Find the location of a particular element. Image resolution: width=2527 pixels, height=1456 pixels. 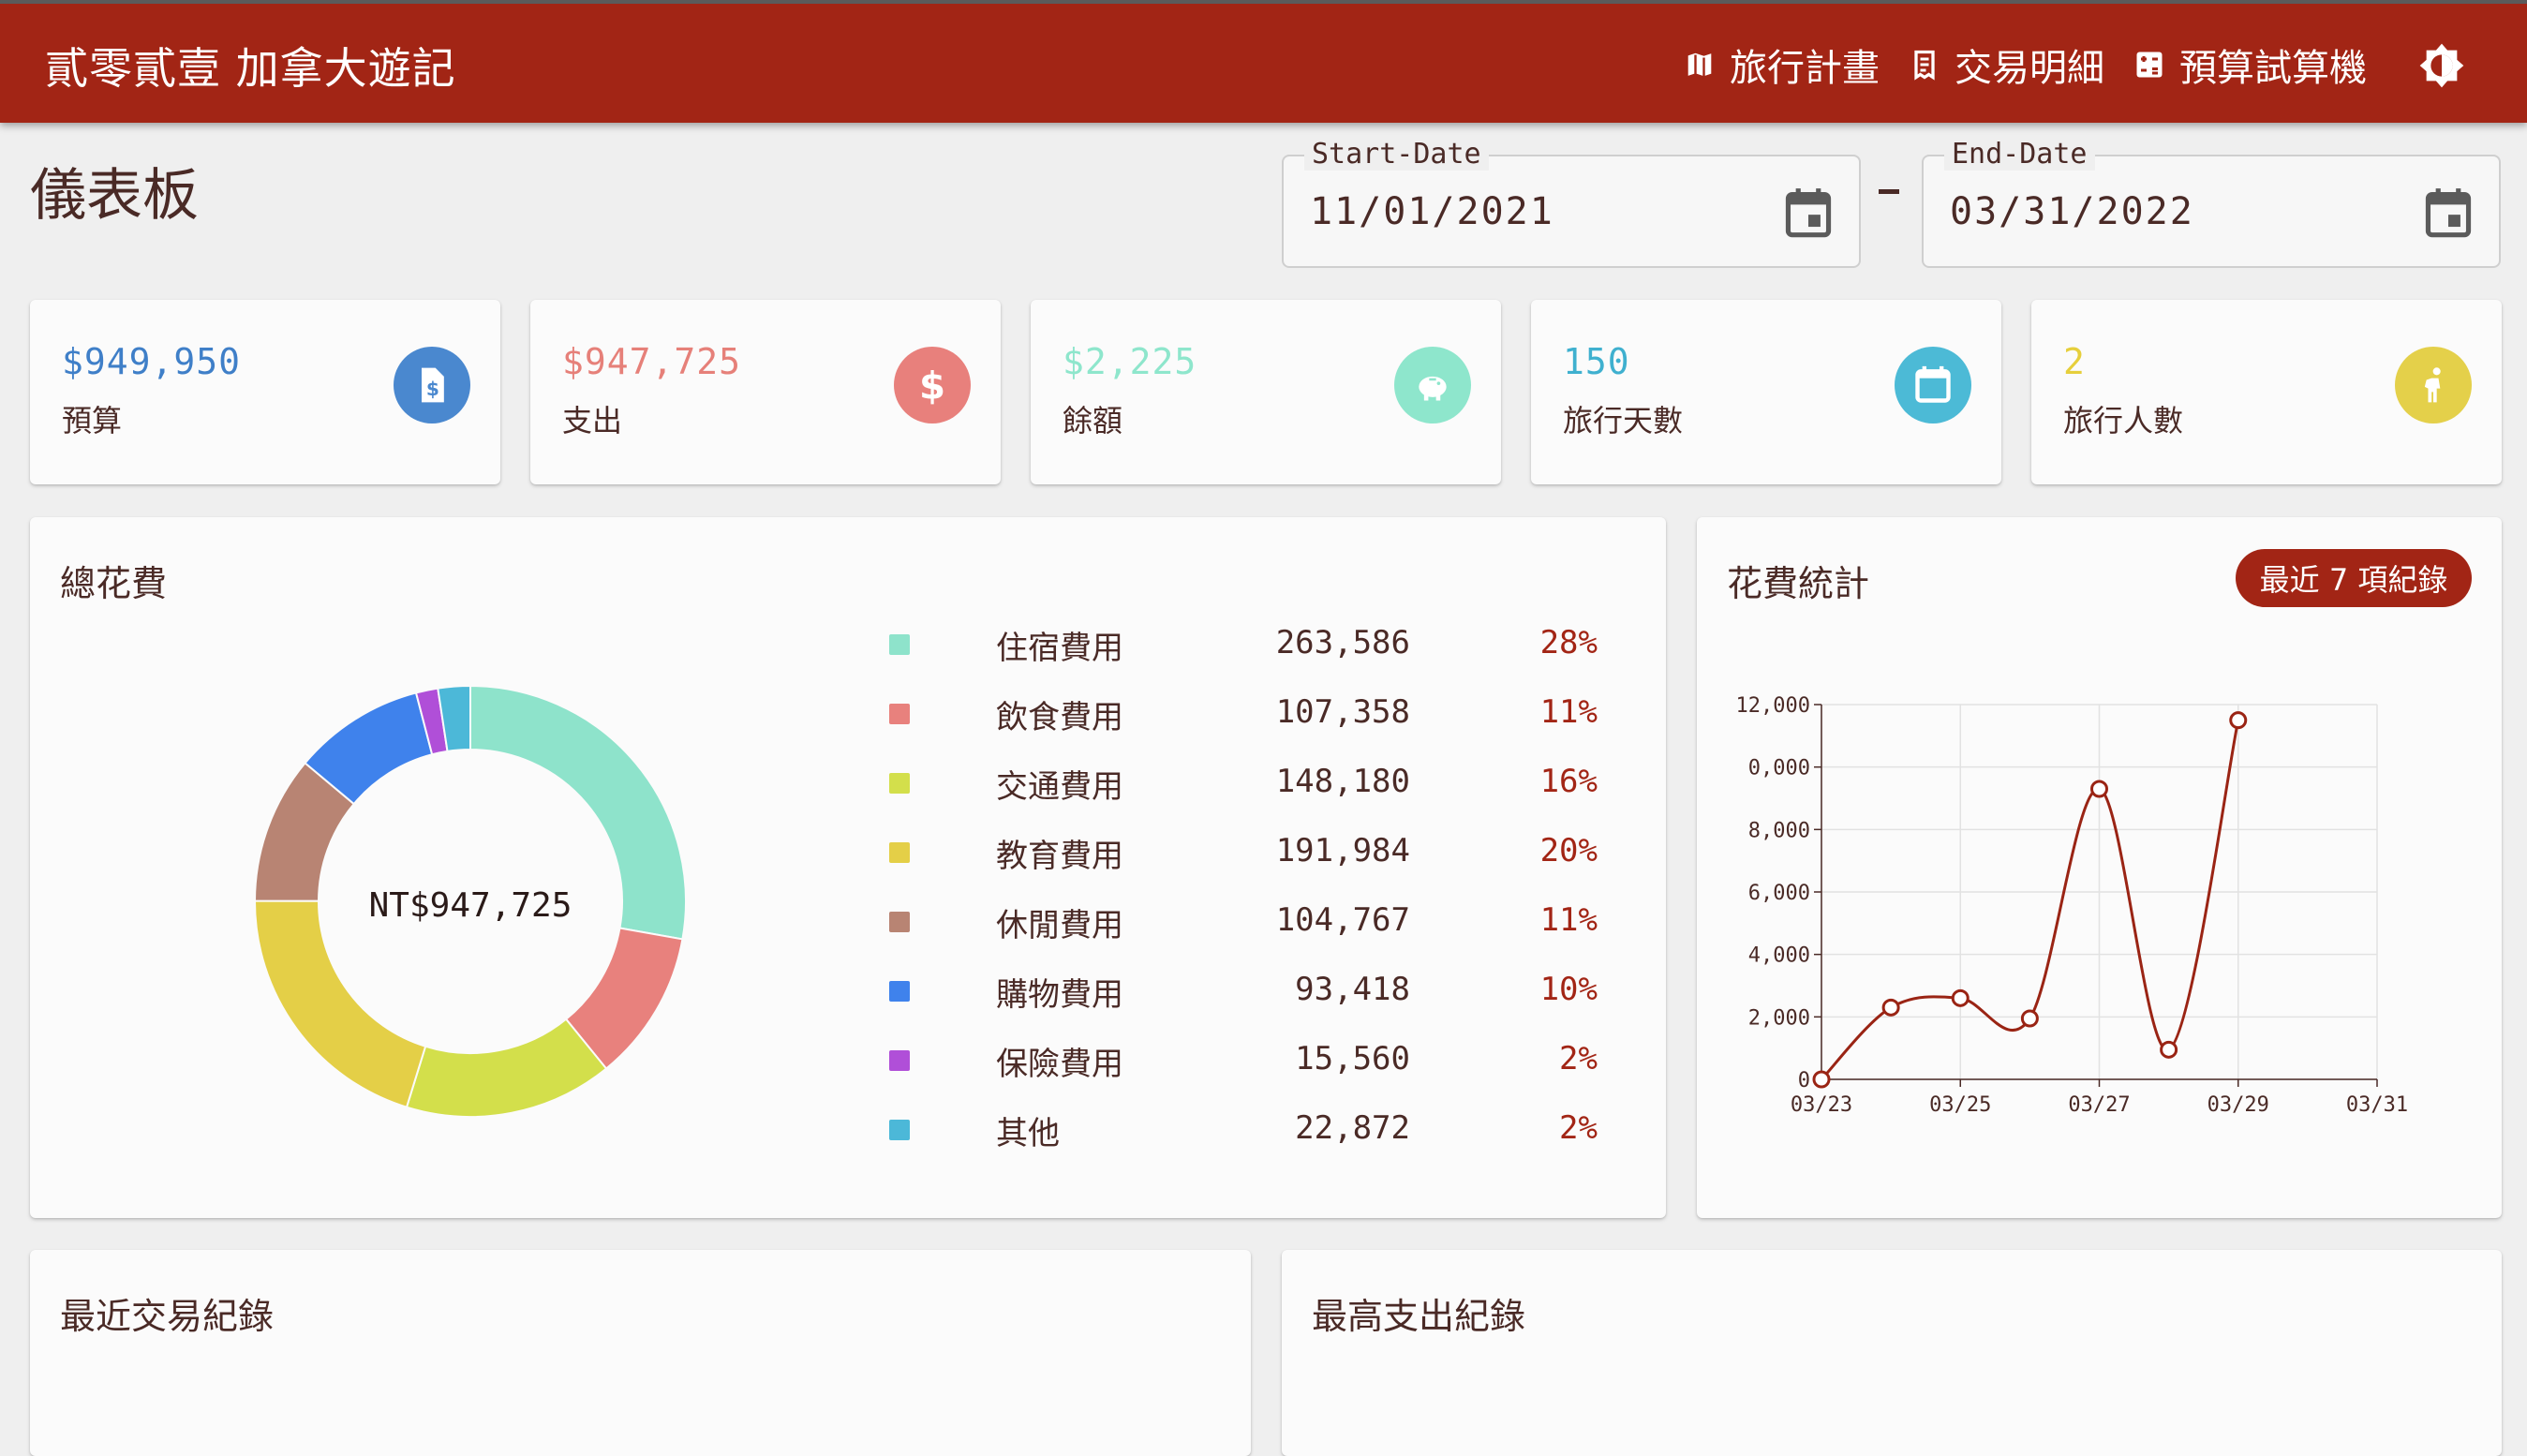

recent-transactions-card: 最近交易紀錄 is located at coordinates (640, 1353).